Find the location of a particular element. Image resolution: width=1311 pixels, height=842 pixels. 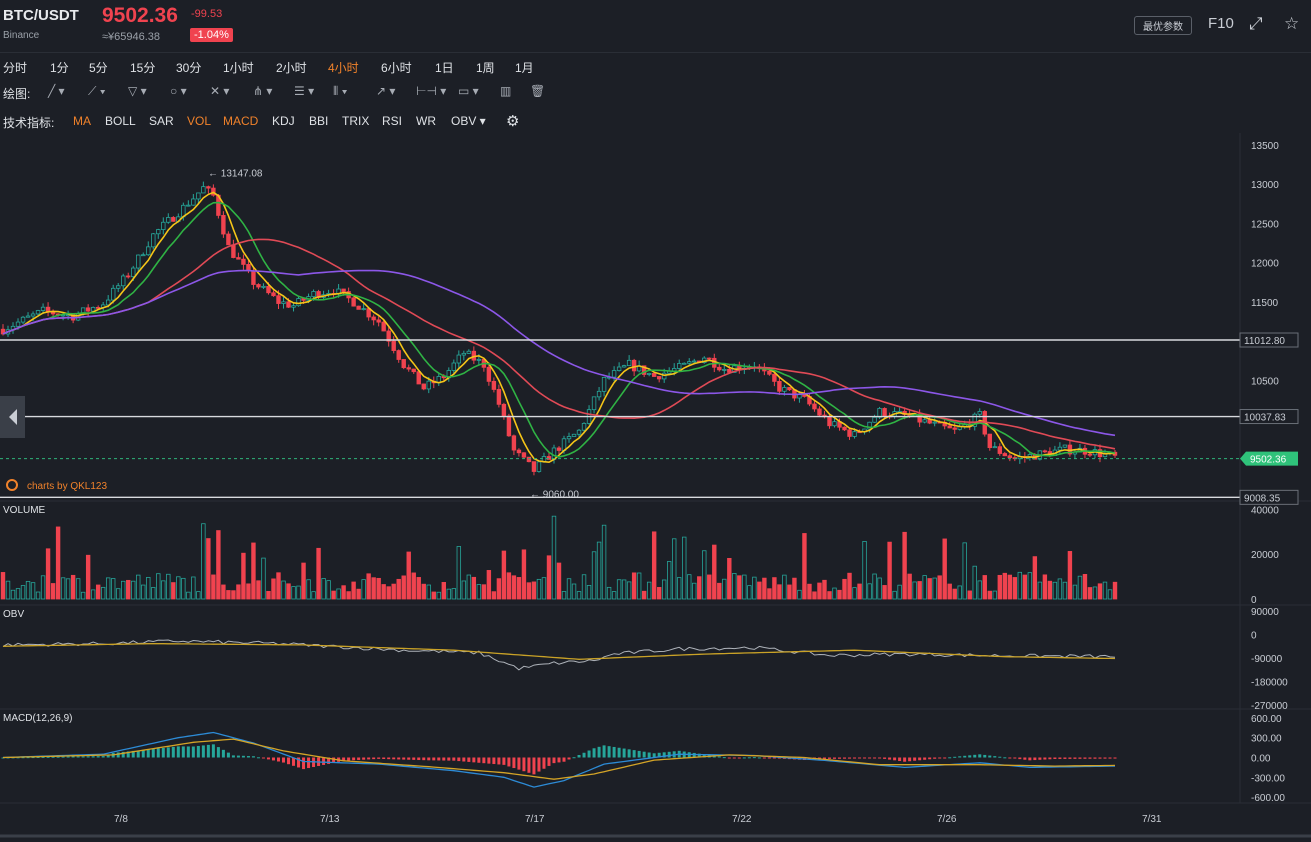

indicator-obv: OBV ▾ is located at coordinates (468, 121).